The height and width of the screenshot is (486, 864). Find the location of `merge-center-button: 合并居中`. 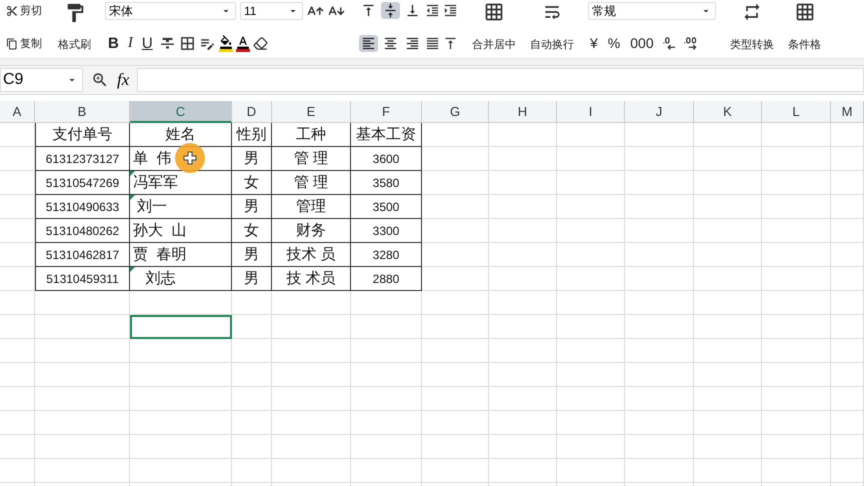

merge-center-button: 合并居中 is located at coordinates (494, 29).